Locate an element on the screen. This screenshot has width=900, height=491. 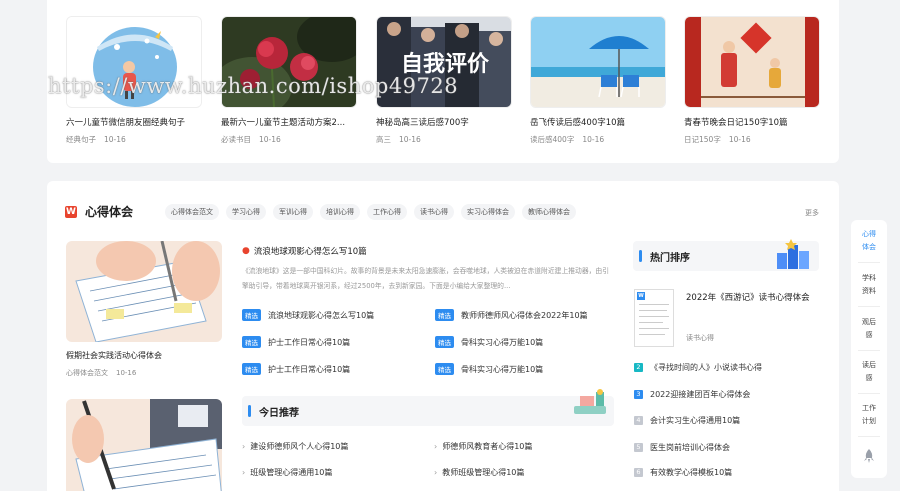
article-meta: 日记150字 10-16 is located at coordinates (717, 139).